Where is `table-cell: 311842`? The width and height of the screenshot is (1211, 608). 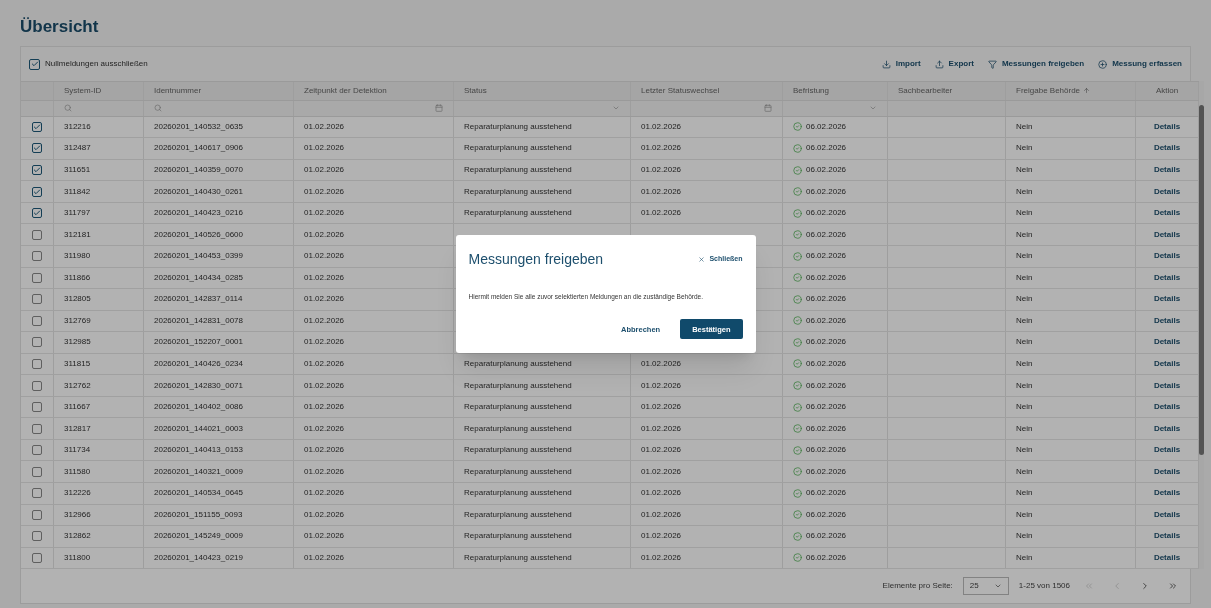
table-cell: 311842 is located at coordinates (77, 191).